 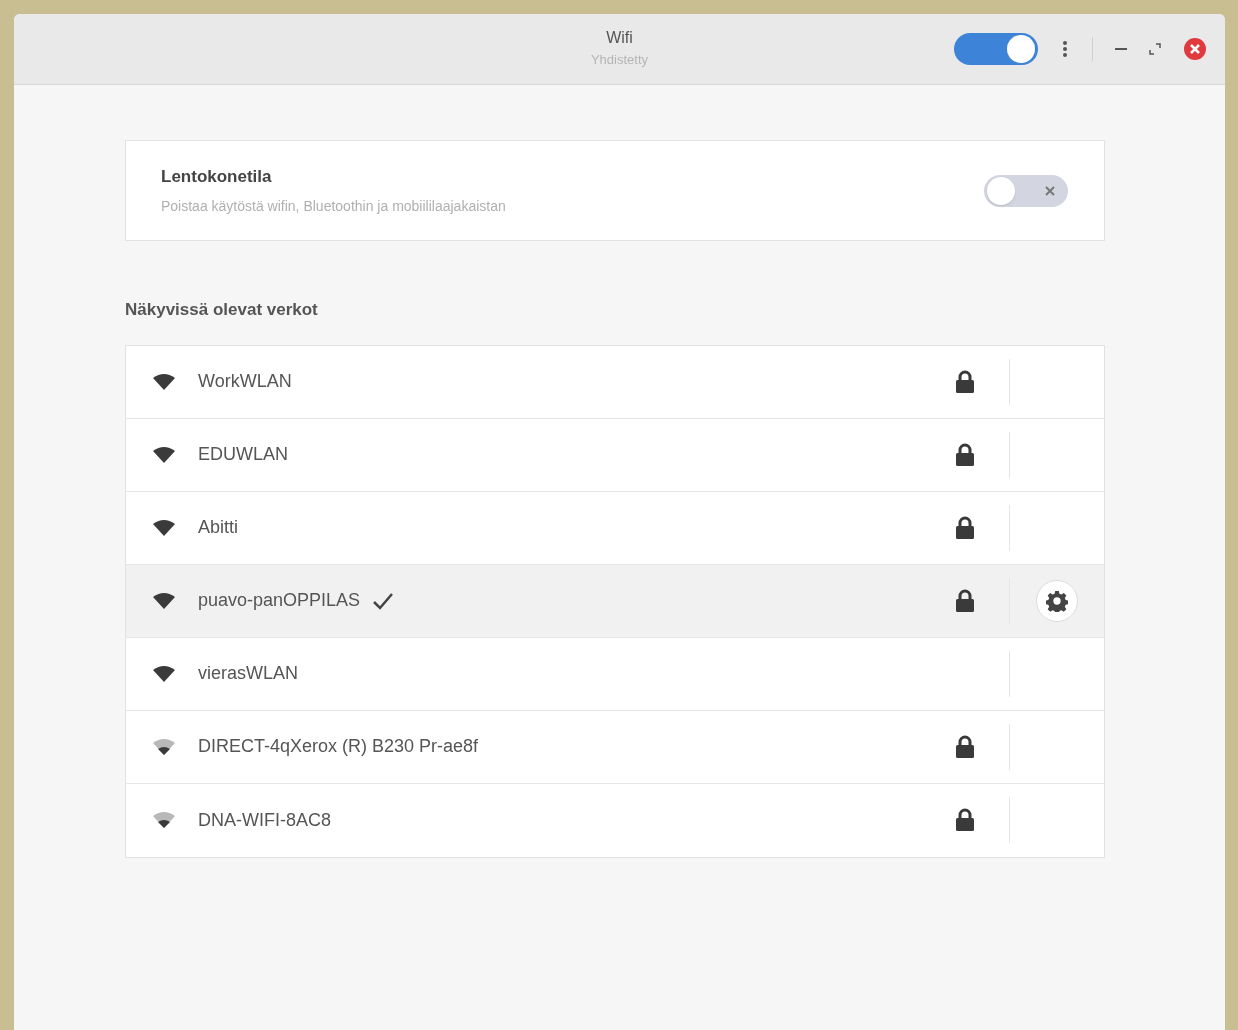 What do you see at coordinates (218, 527) in the screenshot?
I see `network-name: Abitti` at bounding box center [218, 527].